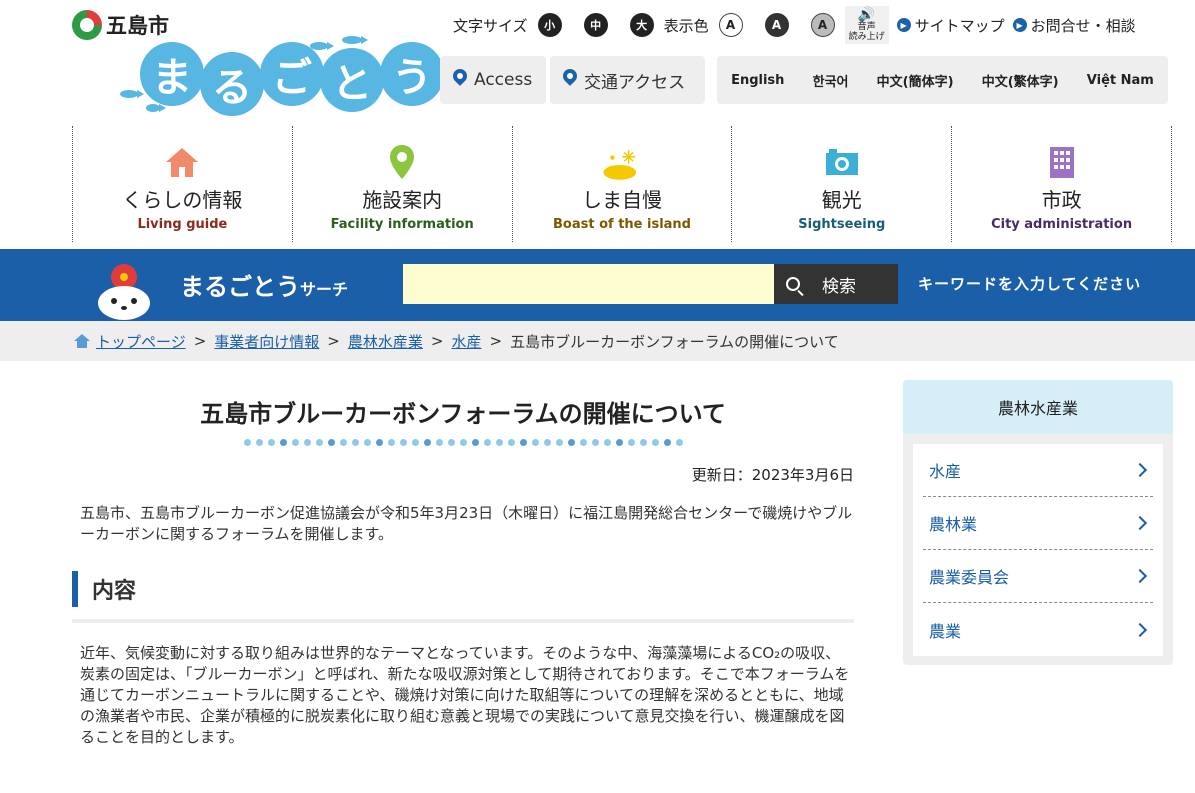 Image resolution: width=1195 pixels, height=793 pixels. What do you see at coordinates (87, 25) in the screenshot?
I see `city-emblem-icon` at bounding box center [87, 25].